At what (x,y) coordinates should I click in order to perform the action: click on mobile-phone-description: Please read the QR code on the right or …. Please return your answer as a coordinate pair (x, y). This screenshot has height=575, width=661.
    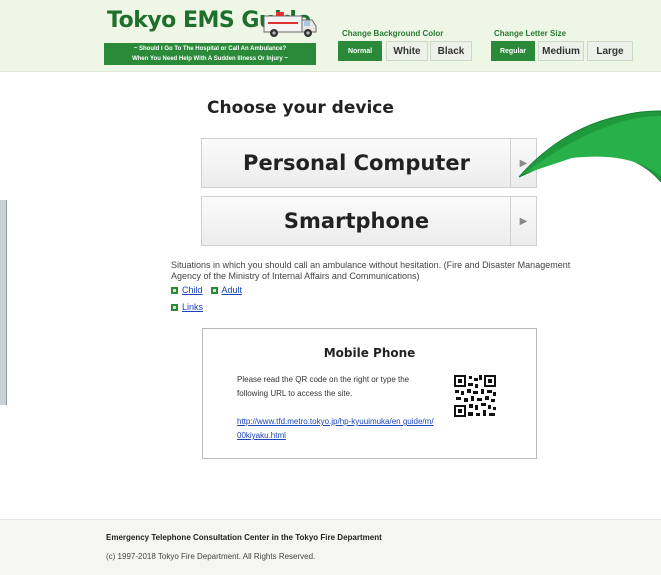
    Looking at the image, I should click on (323, 386).